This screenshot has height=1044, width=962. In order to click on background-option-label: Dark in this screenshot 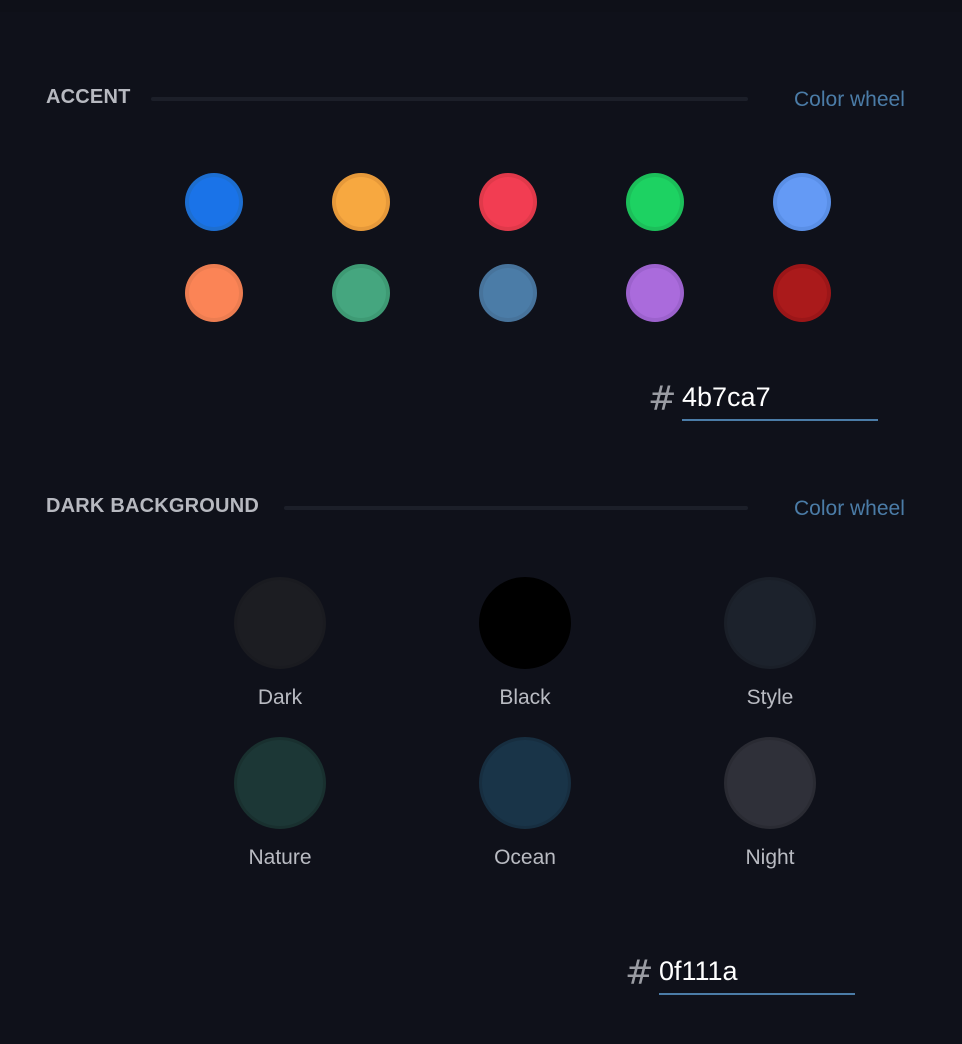, I will do `click(280, 697)`.